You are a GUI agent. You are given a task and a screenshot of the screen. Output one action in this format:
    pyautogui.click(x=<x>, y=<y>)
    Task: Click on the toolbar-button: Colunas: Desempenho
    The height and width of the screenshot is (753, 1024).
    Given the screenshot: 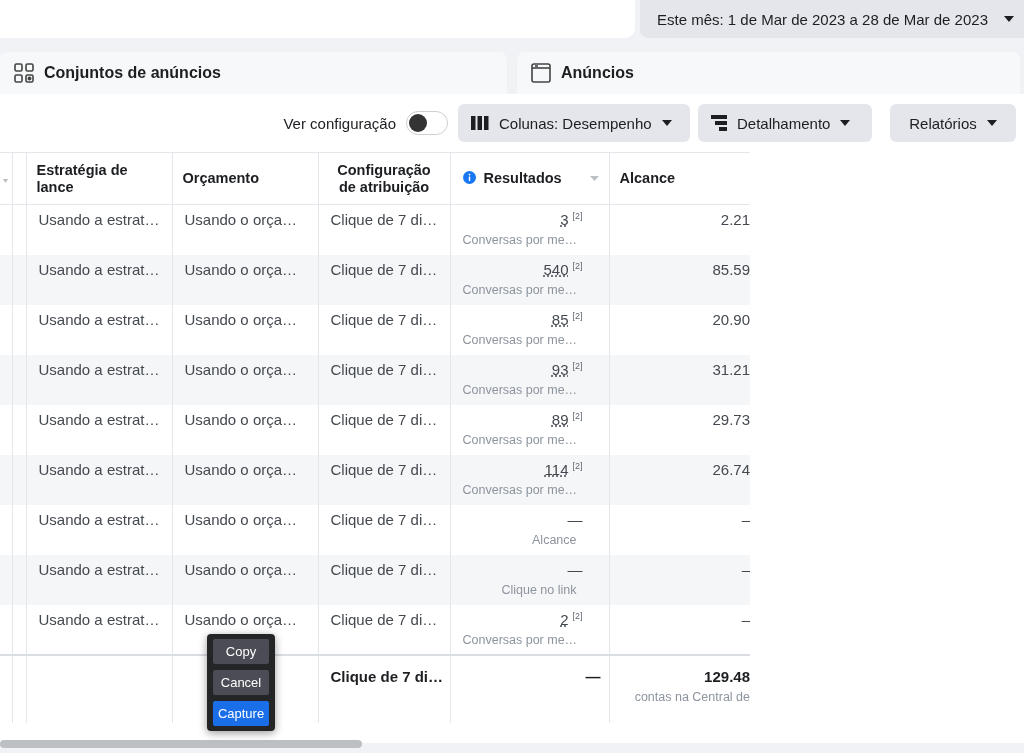 What is the action you would take?
    pyautogui.click(x=574, y=123)
    